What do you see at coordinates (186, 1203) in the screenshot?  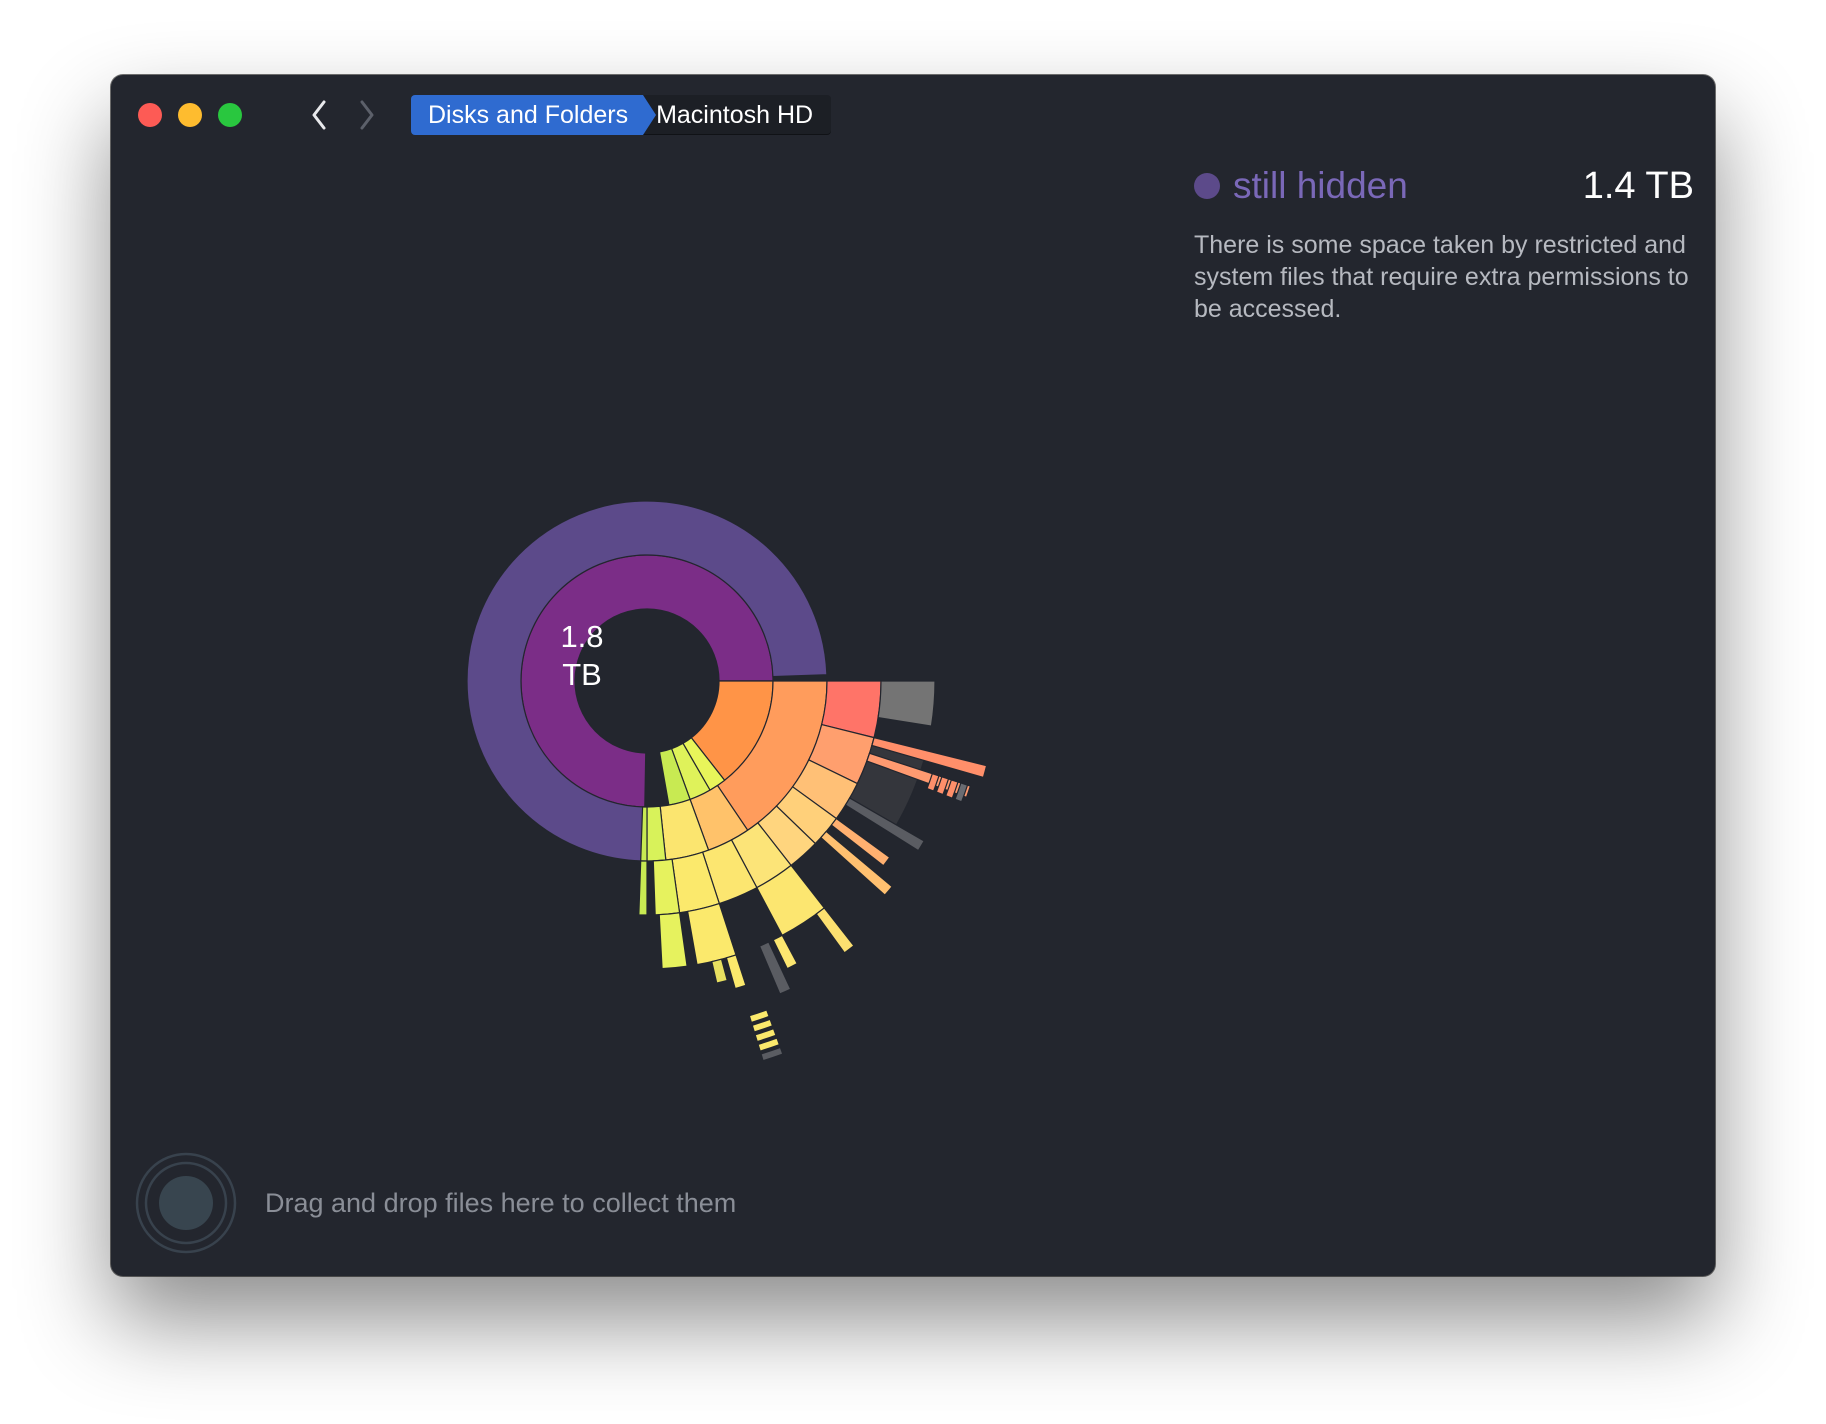 I see `drop-target-icon` at bounding box center [186, 1203].